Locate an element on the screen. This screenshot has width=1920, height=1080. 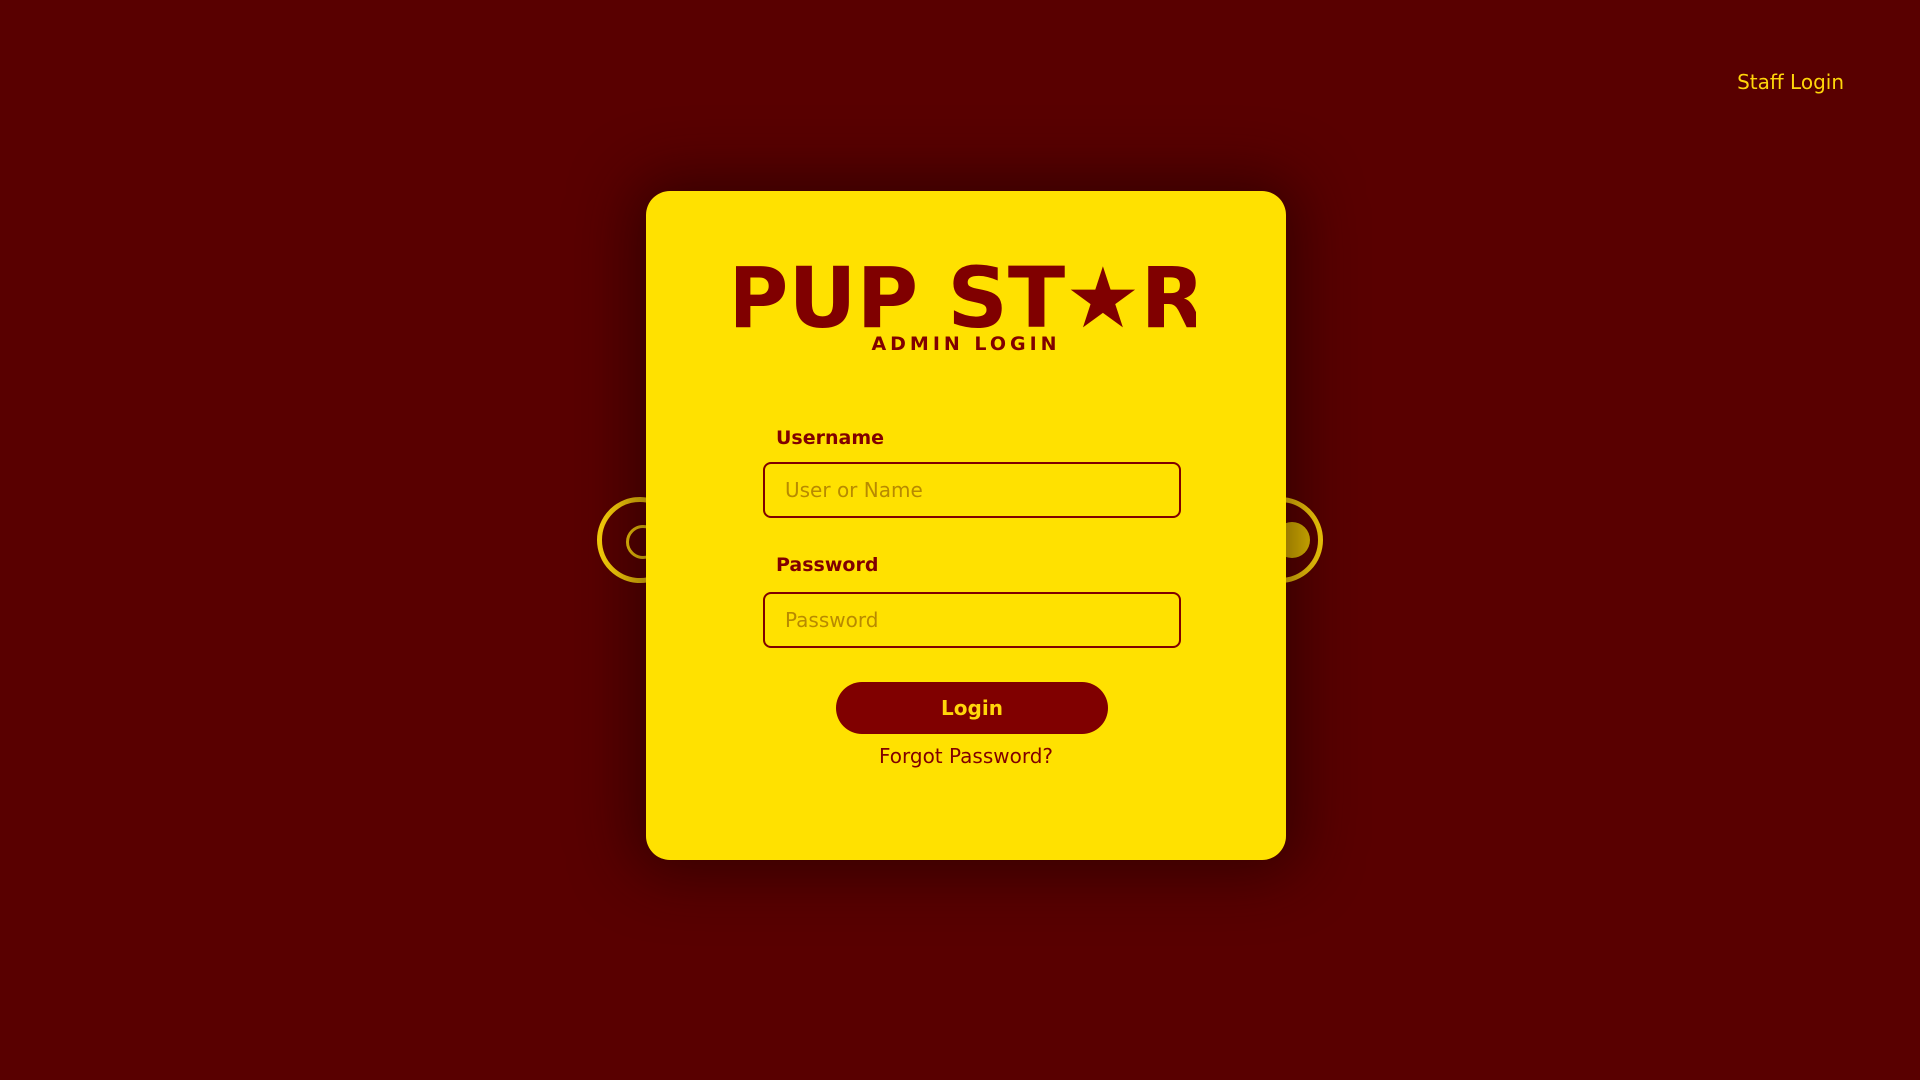
login-button: Login is located at coordinates (972, 708).